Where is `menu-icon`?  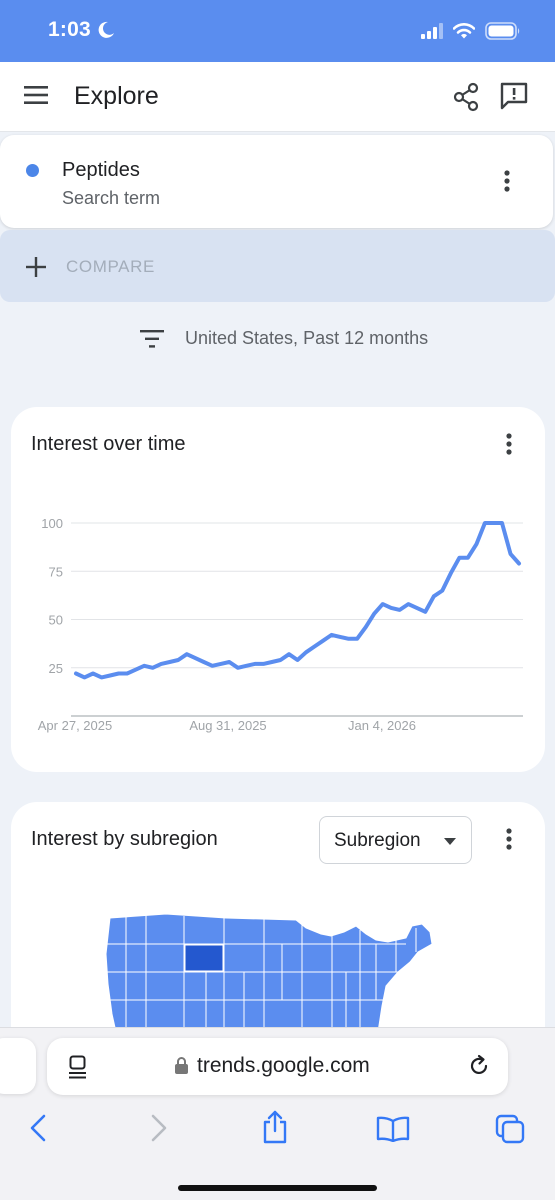 menu-icon is located at coordinates (36, 95).